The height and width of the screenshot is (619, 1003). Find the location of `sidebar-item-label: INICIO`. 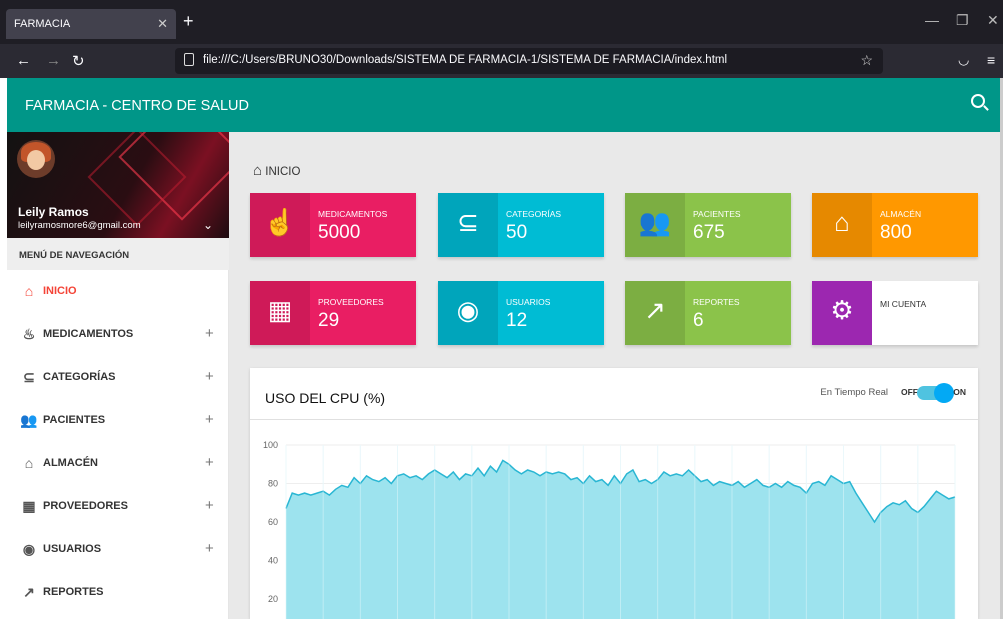

sidebar-item-label: INICIO is located at coordinates (60, 291).